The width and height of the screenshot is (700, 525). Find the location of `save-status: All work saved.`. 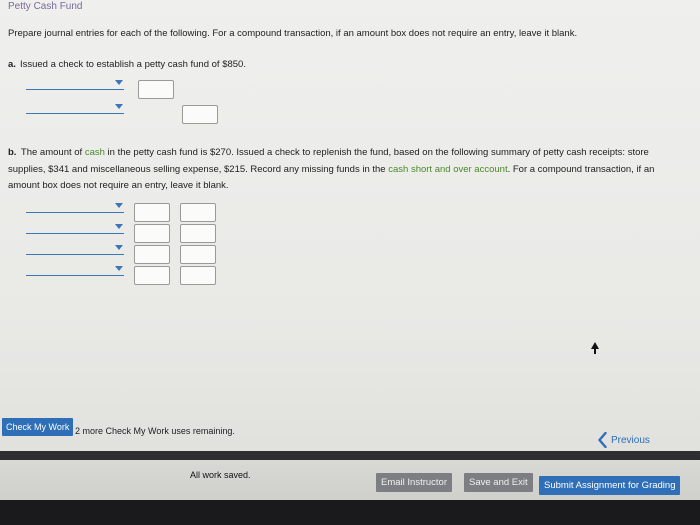

save-status: All work saved. is located at coordinates (220, 475).